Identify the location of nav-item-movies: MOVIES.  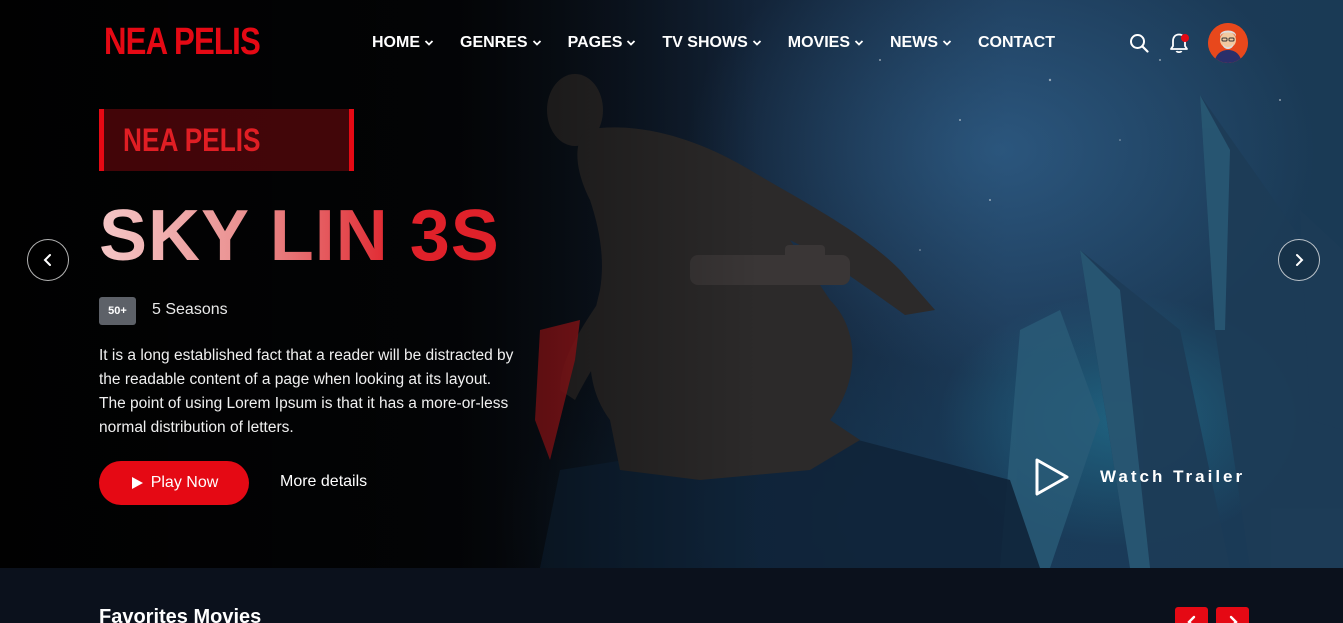
(826, 43).